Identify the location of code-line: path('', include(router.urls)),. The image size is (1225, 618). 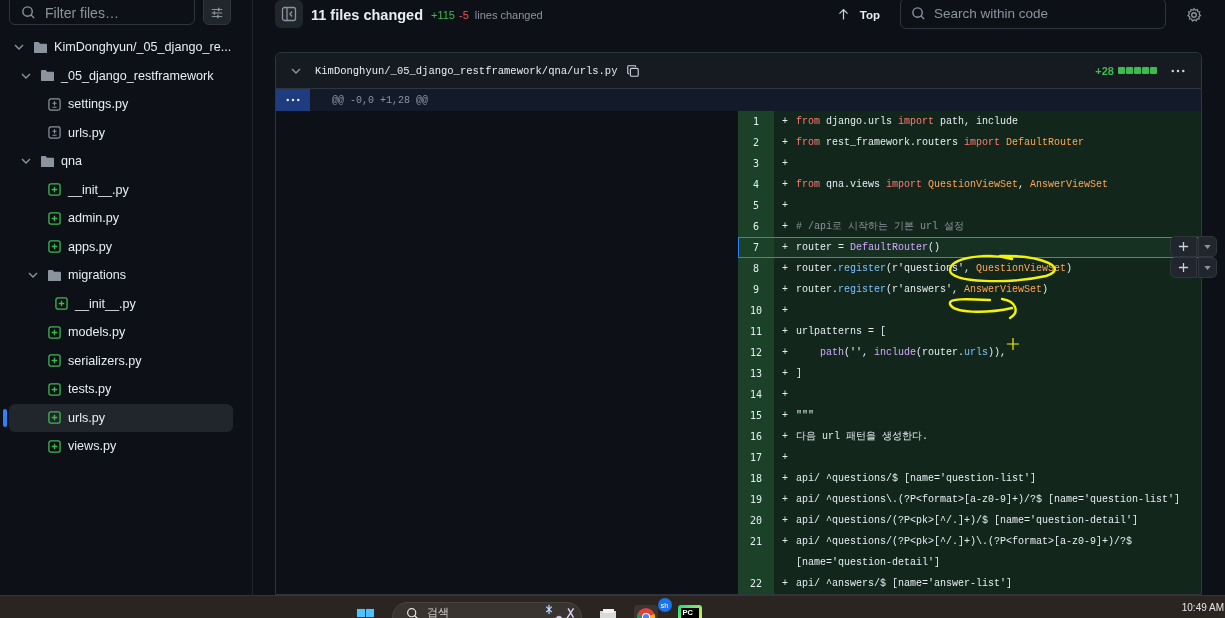
(913, 353).